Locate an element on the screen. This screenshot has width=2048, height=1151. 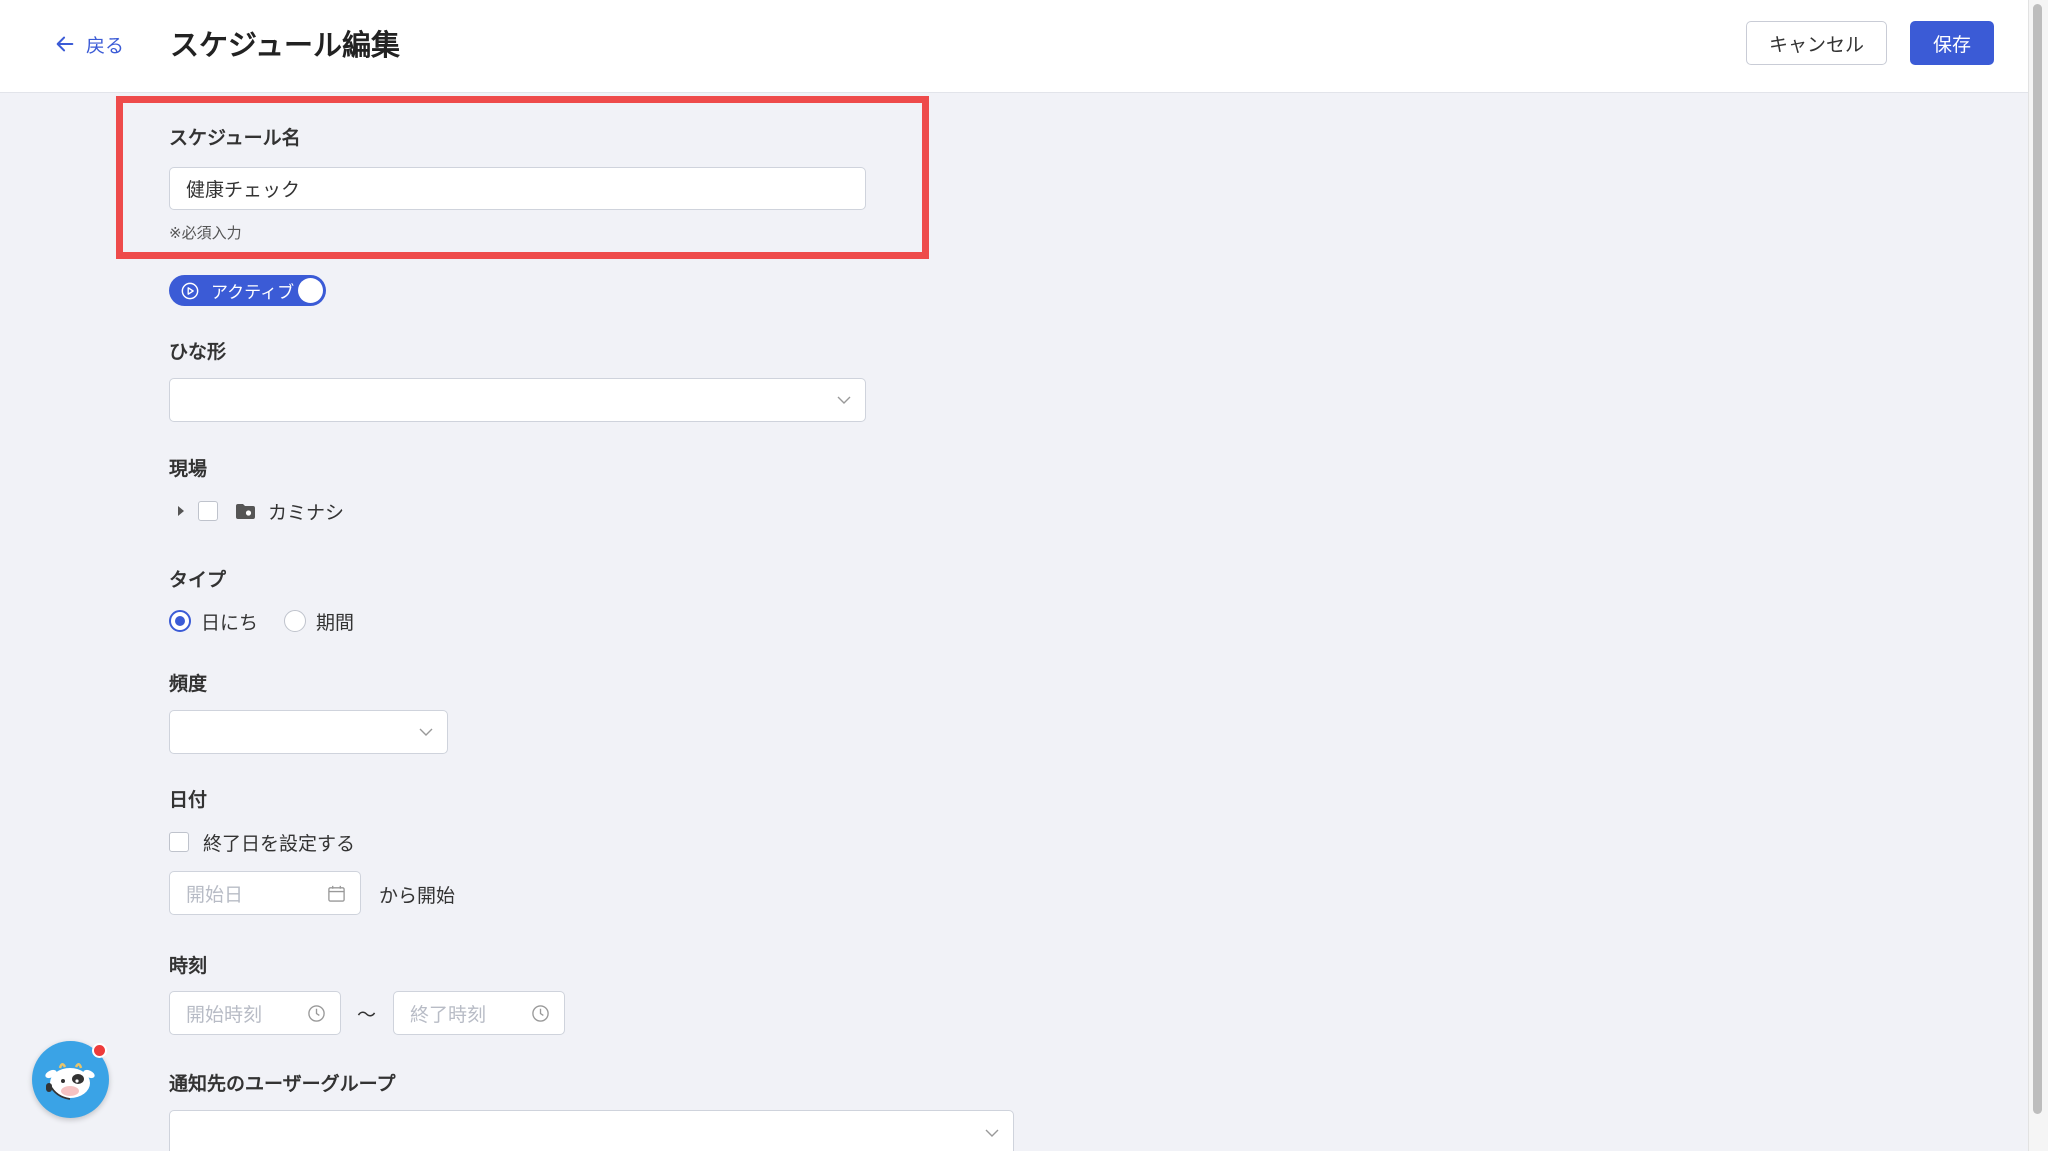
frequency-select is located at coordinates (308, 732).